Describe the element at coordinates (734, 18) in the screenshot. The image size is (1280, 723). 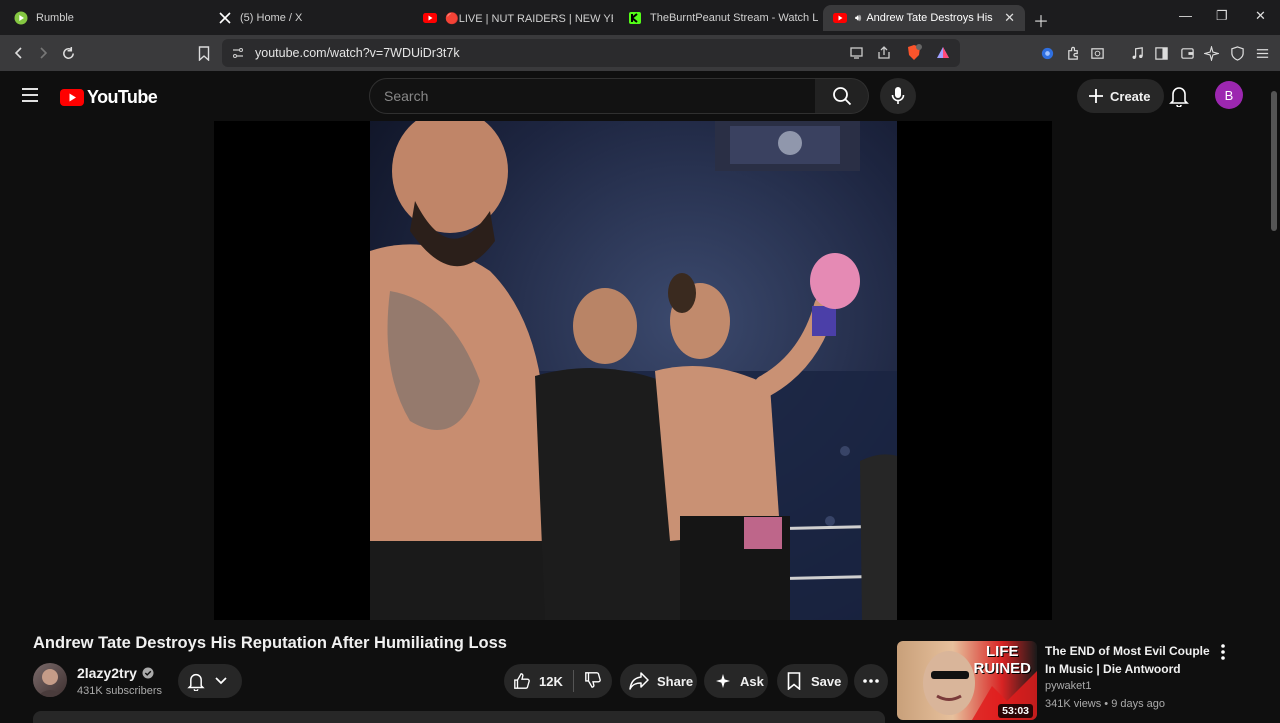
I see `tab-label: TheBurntPeanut Stream - Watch Live` at that location.